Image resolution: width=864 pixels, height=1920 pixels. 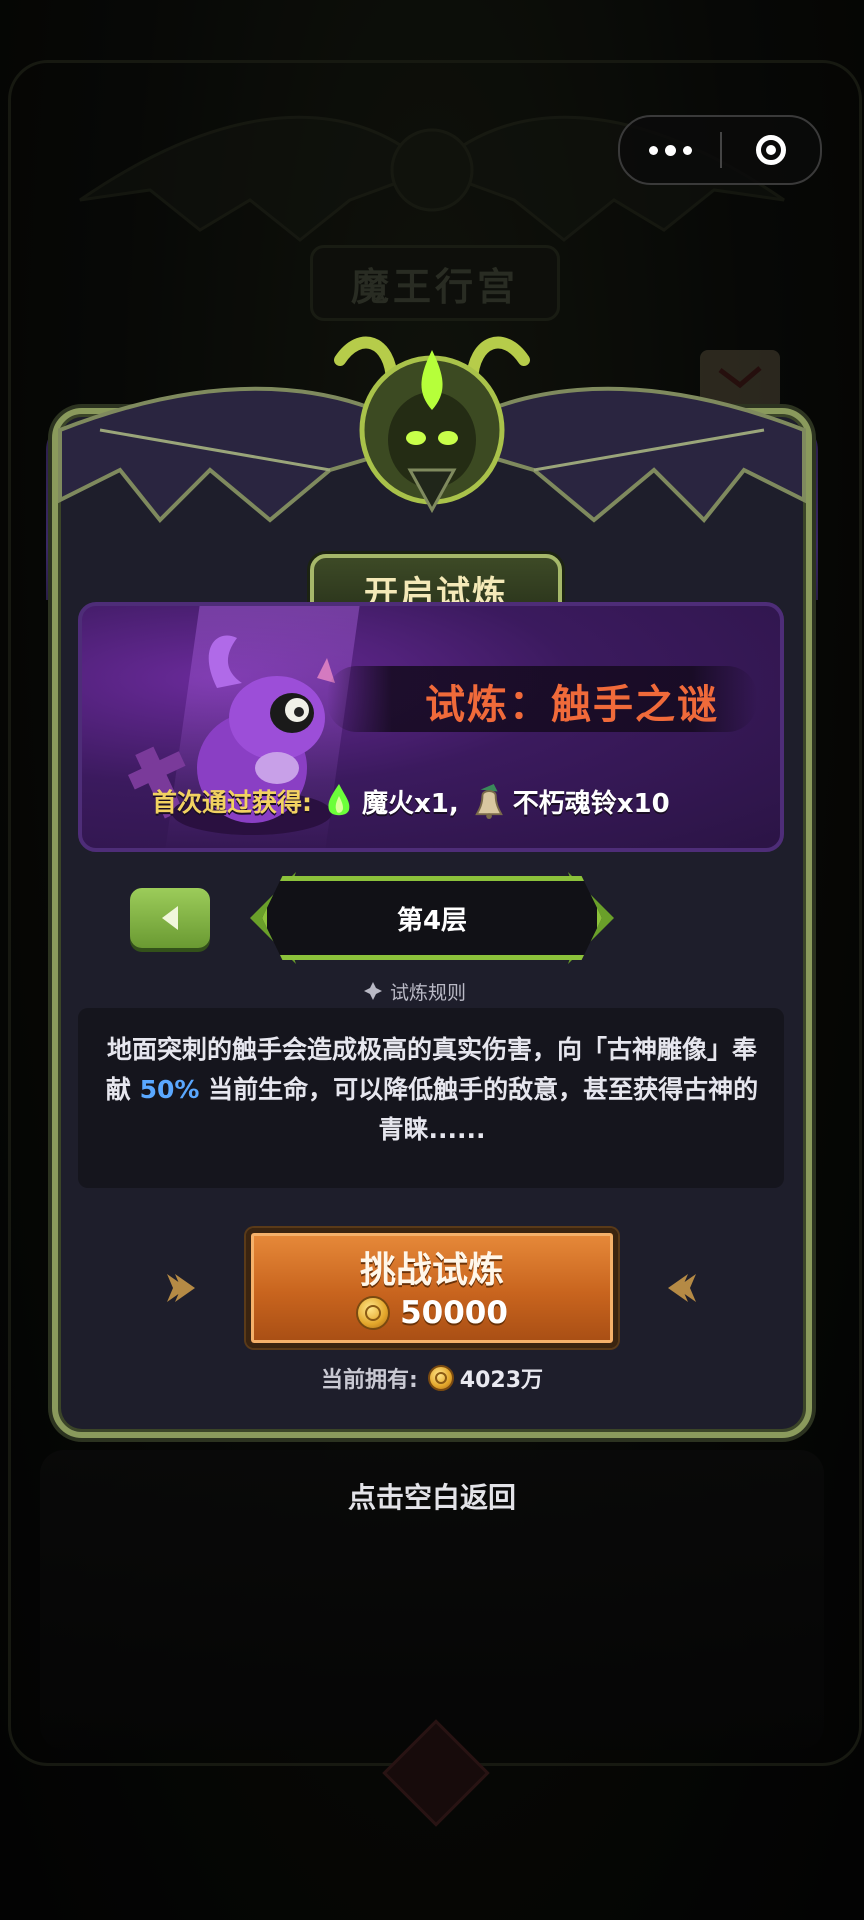 I want to click on diamond-icon, so click(x=373, y=991).